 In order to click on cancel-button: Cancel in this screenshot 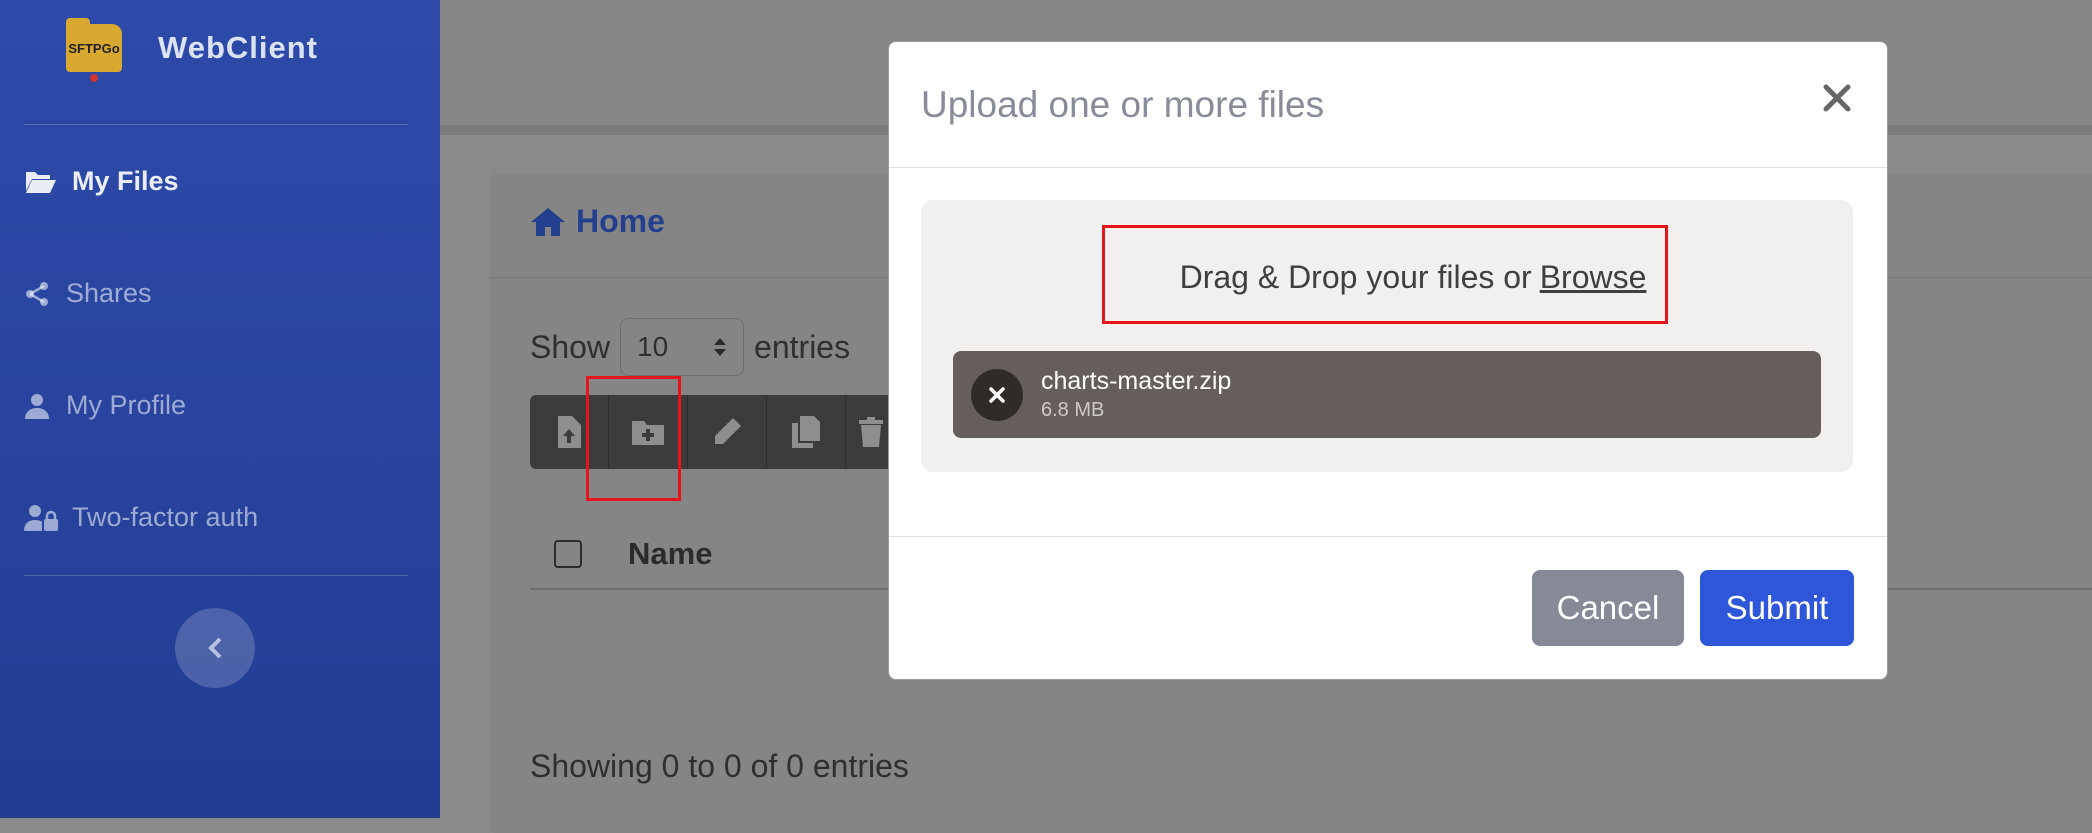, I will do `click(1608, 608)`.